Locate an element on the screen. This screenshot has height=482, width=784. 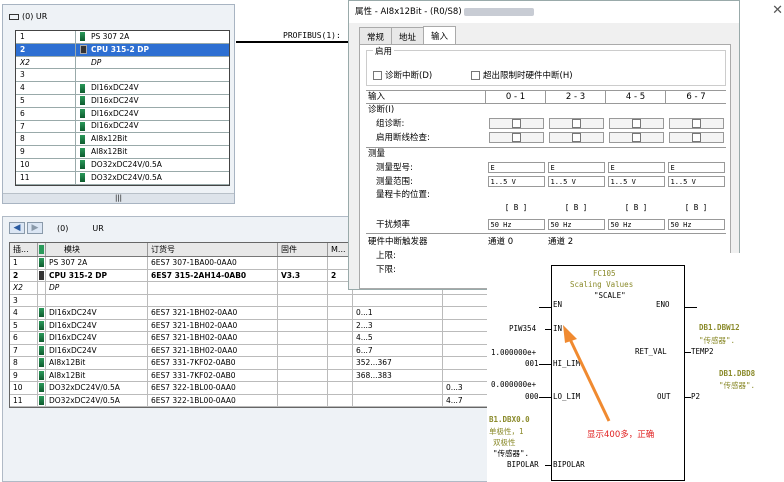
profibus-line is located at coordinates (296, 42).